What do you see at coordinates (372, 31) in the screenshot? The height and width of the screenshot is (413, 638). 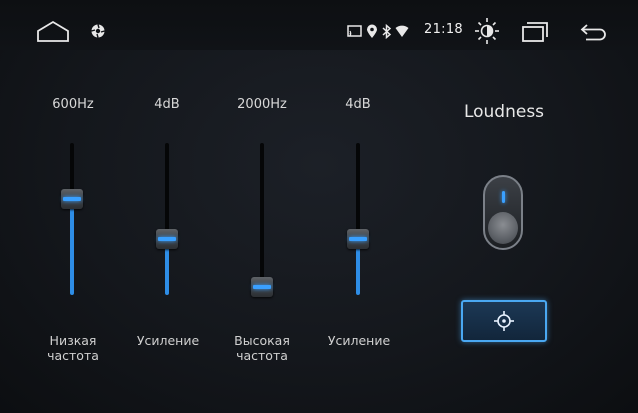 I see `location-pin-icon` at bounding box center [372, 31].